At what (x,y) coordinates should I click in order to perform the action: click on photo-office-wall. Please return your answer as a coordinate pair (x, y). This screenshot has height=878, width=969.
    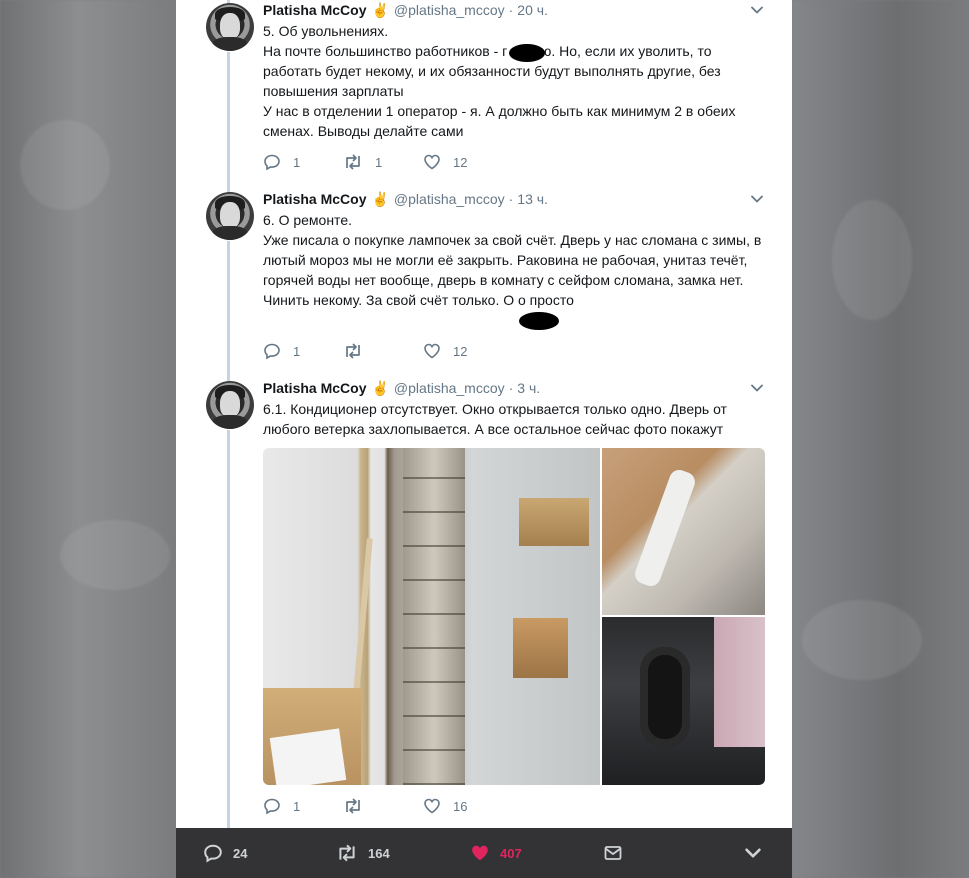
    Looking at the image, I should click on (431, 616).